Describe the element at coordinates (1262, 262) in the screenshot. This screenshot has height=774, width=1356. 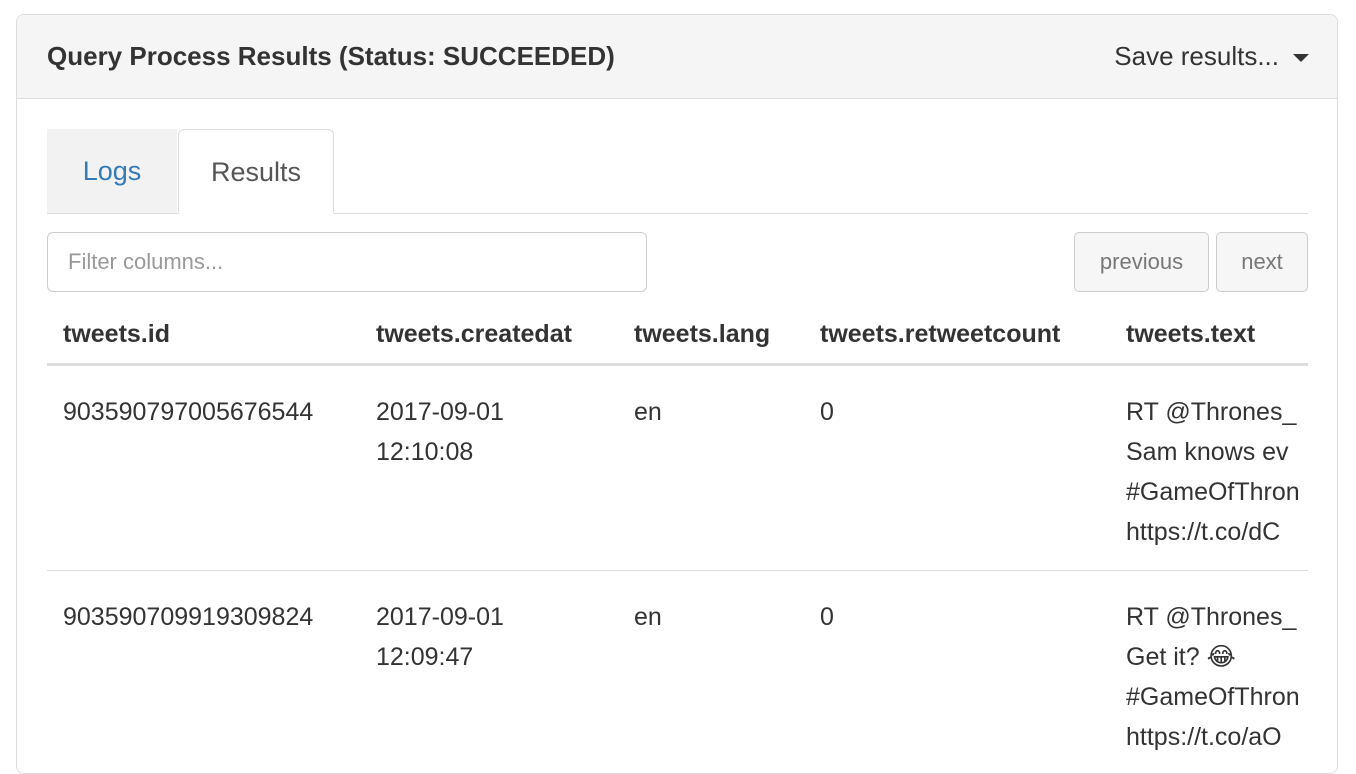
I see `next-button: next` at that location.